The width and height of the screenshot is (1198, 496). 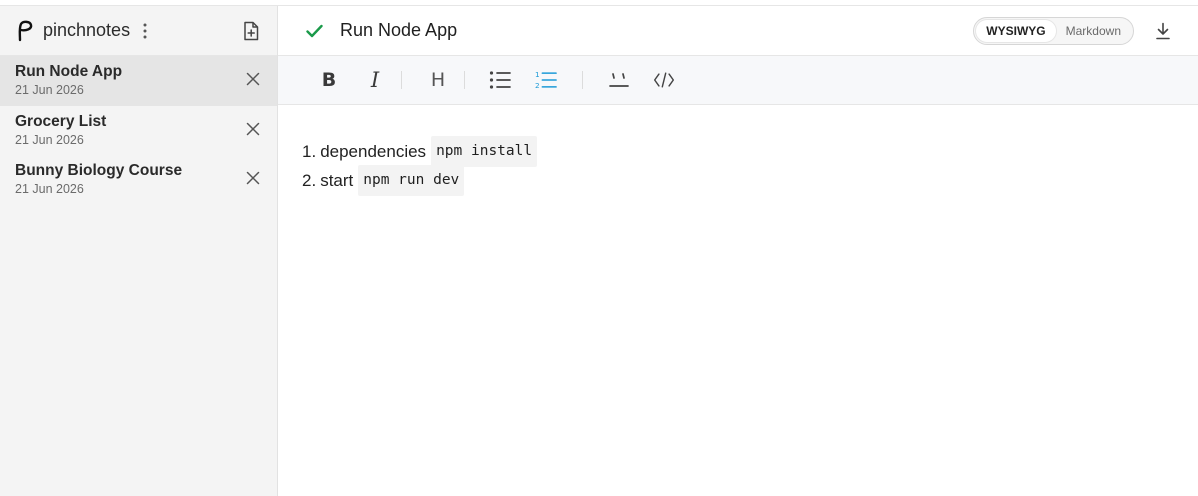 I want to click on list-number: 1., so click(x=309, y=151).